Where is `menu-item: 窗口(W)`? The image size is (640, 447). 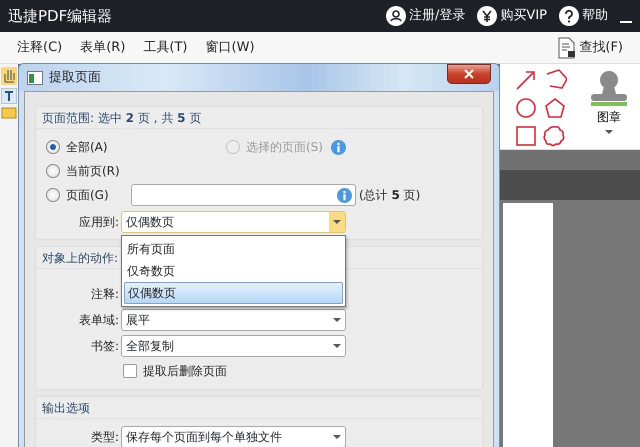 menu-item: 窗口(W) is located at coordinates (230, 48).